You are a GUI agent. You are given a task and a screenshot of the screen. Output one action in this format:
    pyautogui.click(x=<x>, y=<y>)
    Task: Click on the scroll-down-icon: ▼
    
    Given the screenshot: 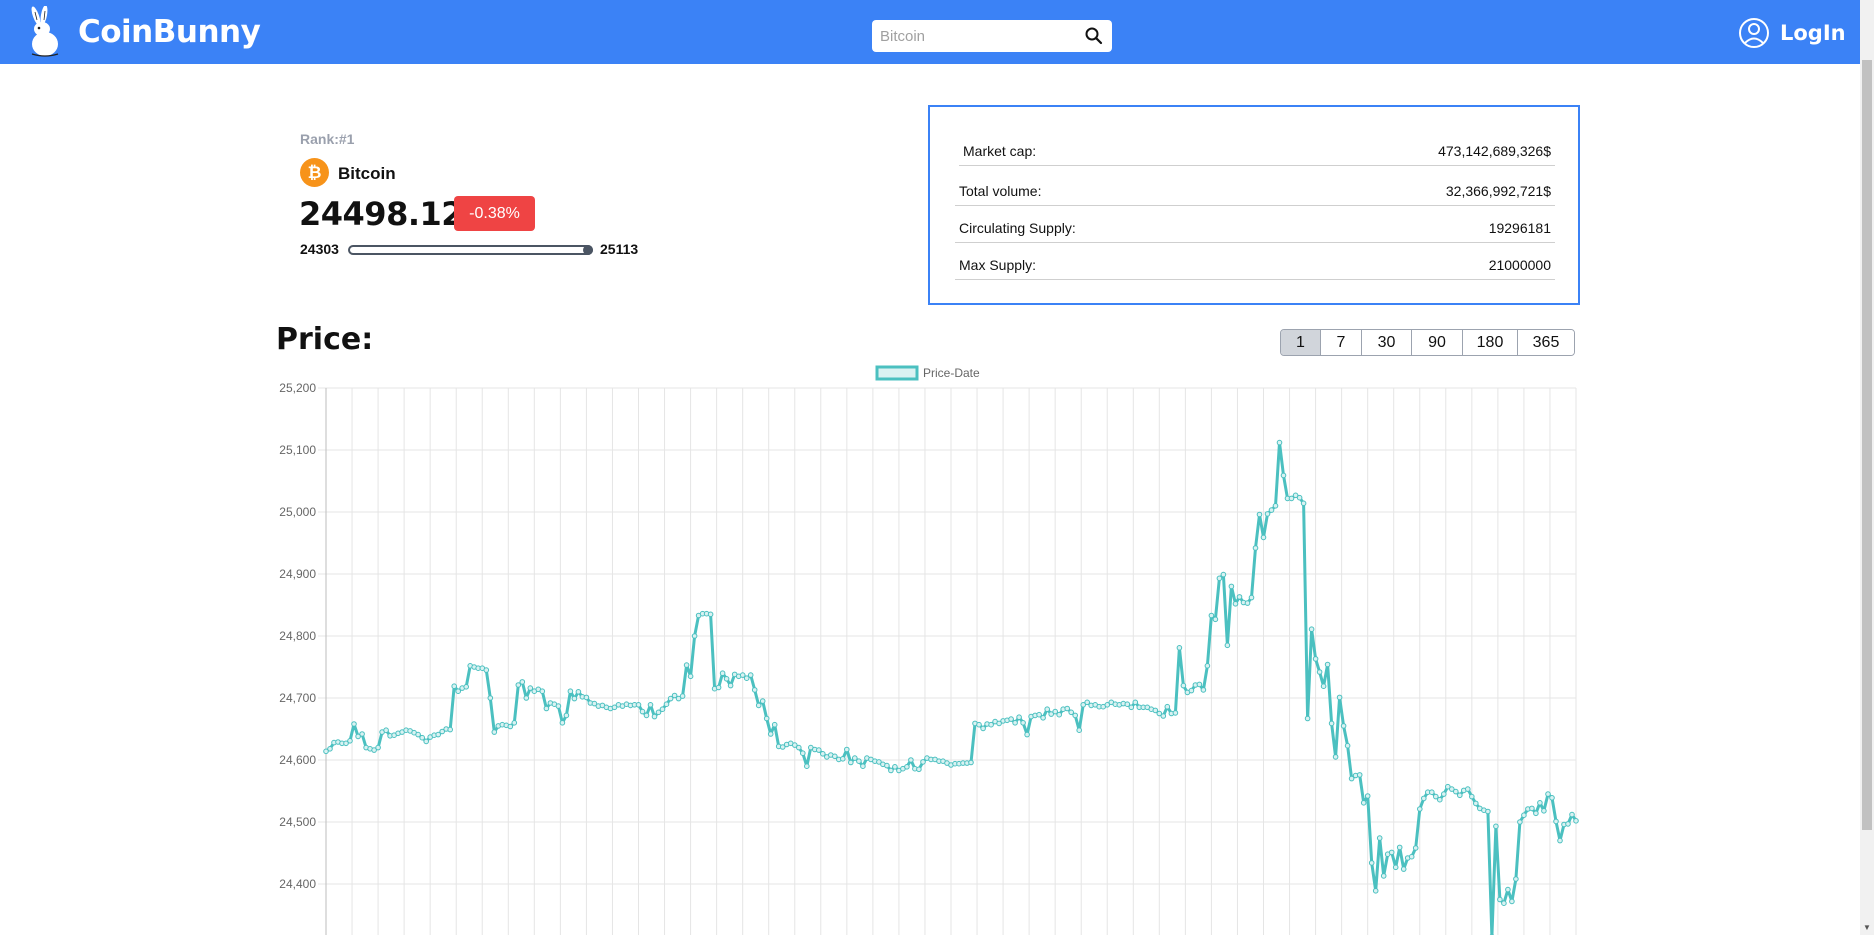 What is the action you would take?
    pyautogui.click(x=1867, y=928)
    